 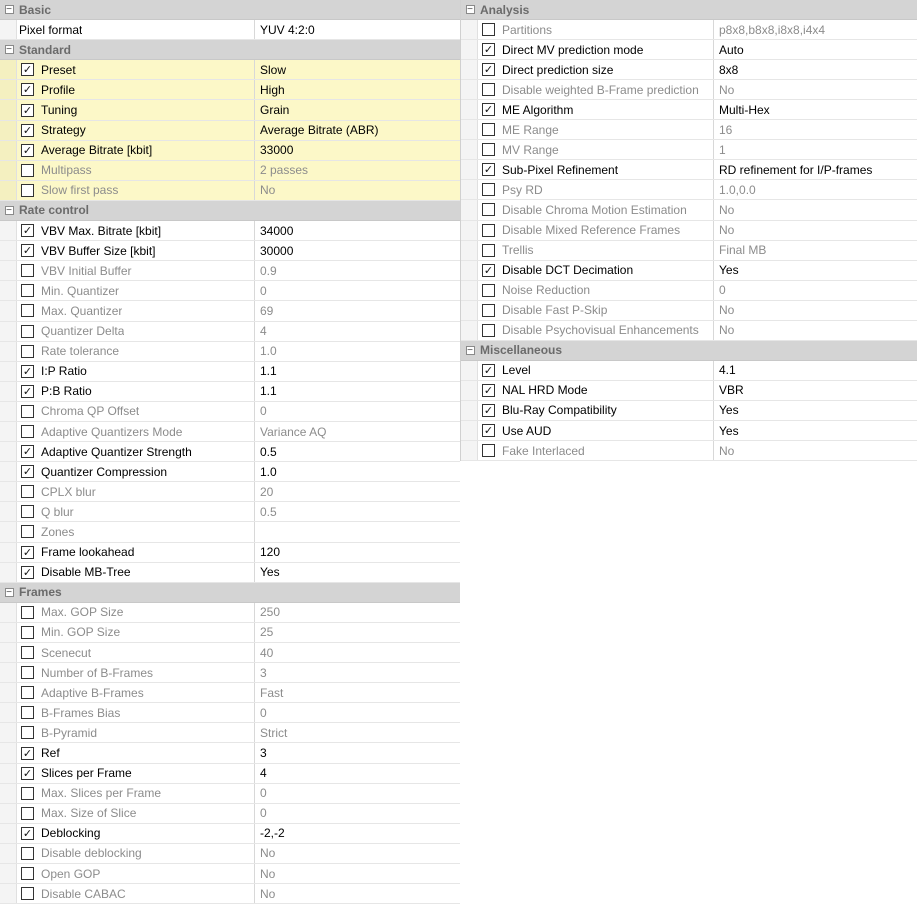 I want to click on property-value: 0.9, so click(x=357, y=270).